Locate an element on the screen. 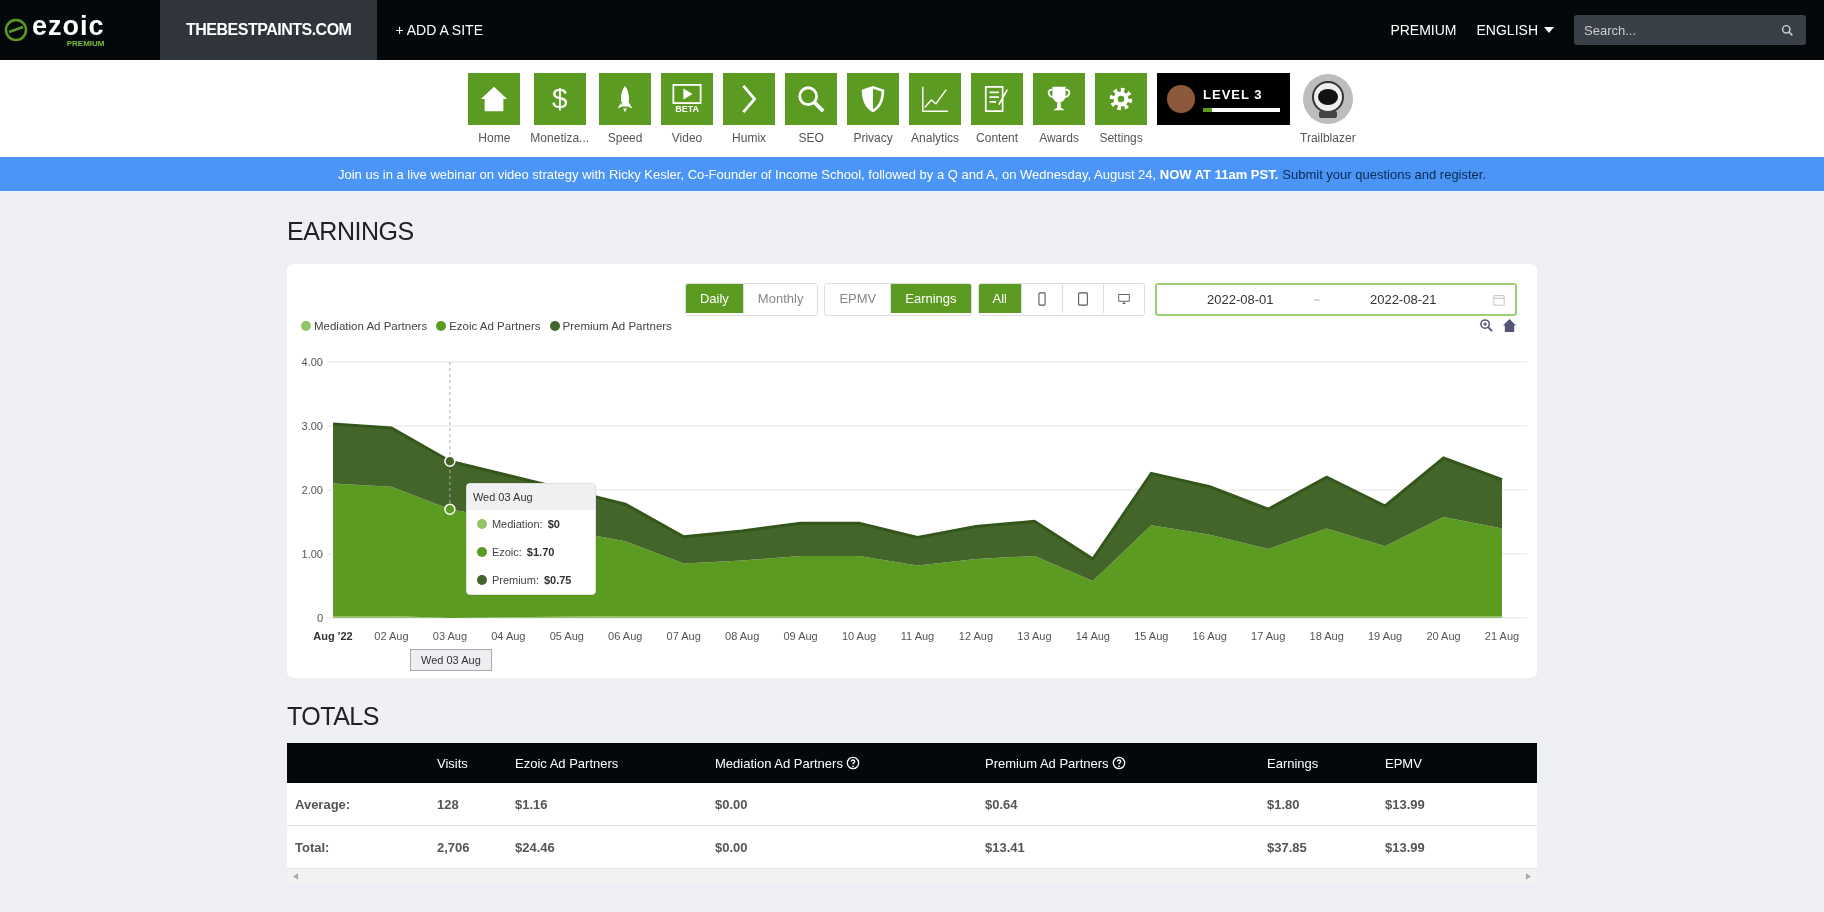 This screenshot has height=912, width=1824. app-label: Awards is located at coordinates (1059, 138).